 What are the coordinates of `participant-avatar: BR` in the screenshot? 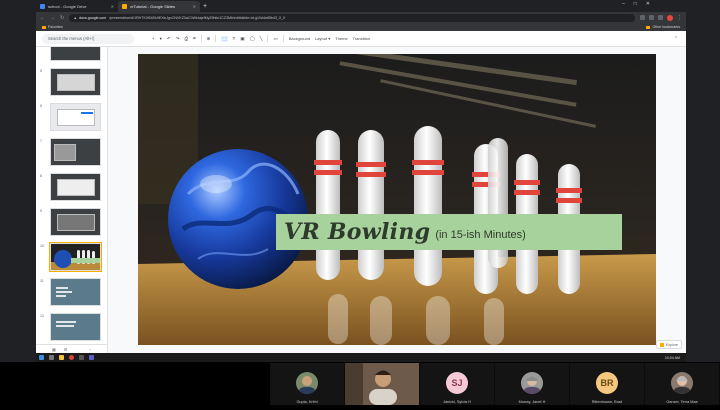 It's located at (607, 383).